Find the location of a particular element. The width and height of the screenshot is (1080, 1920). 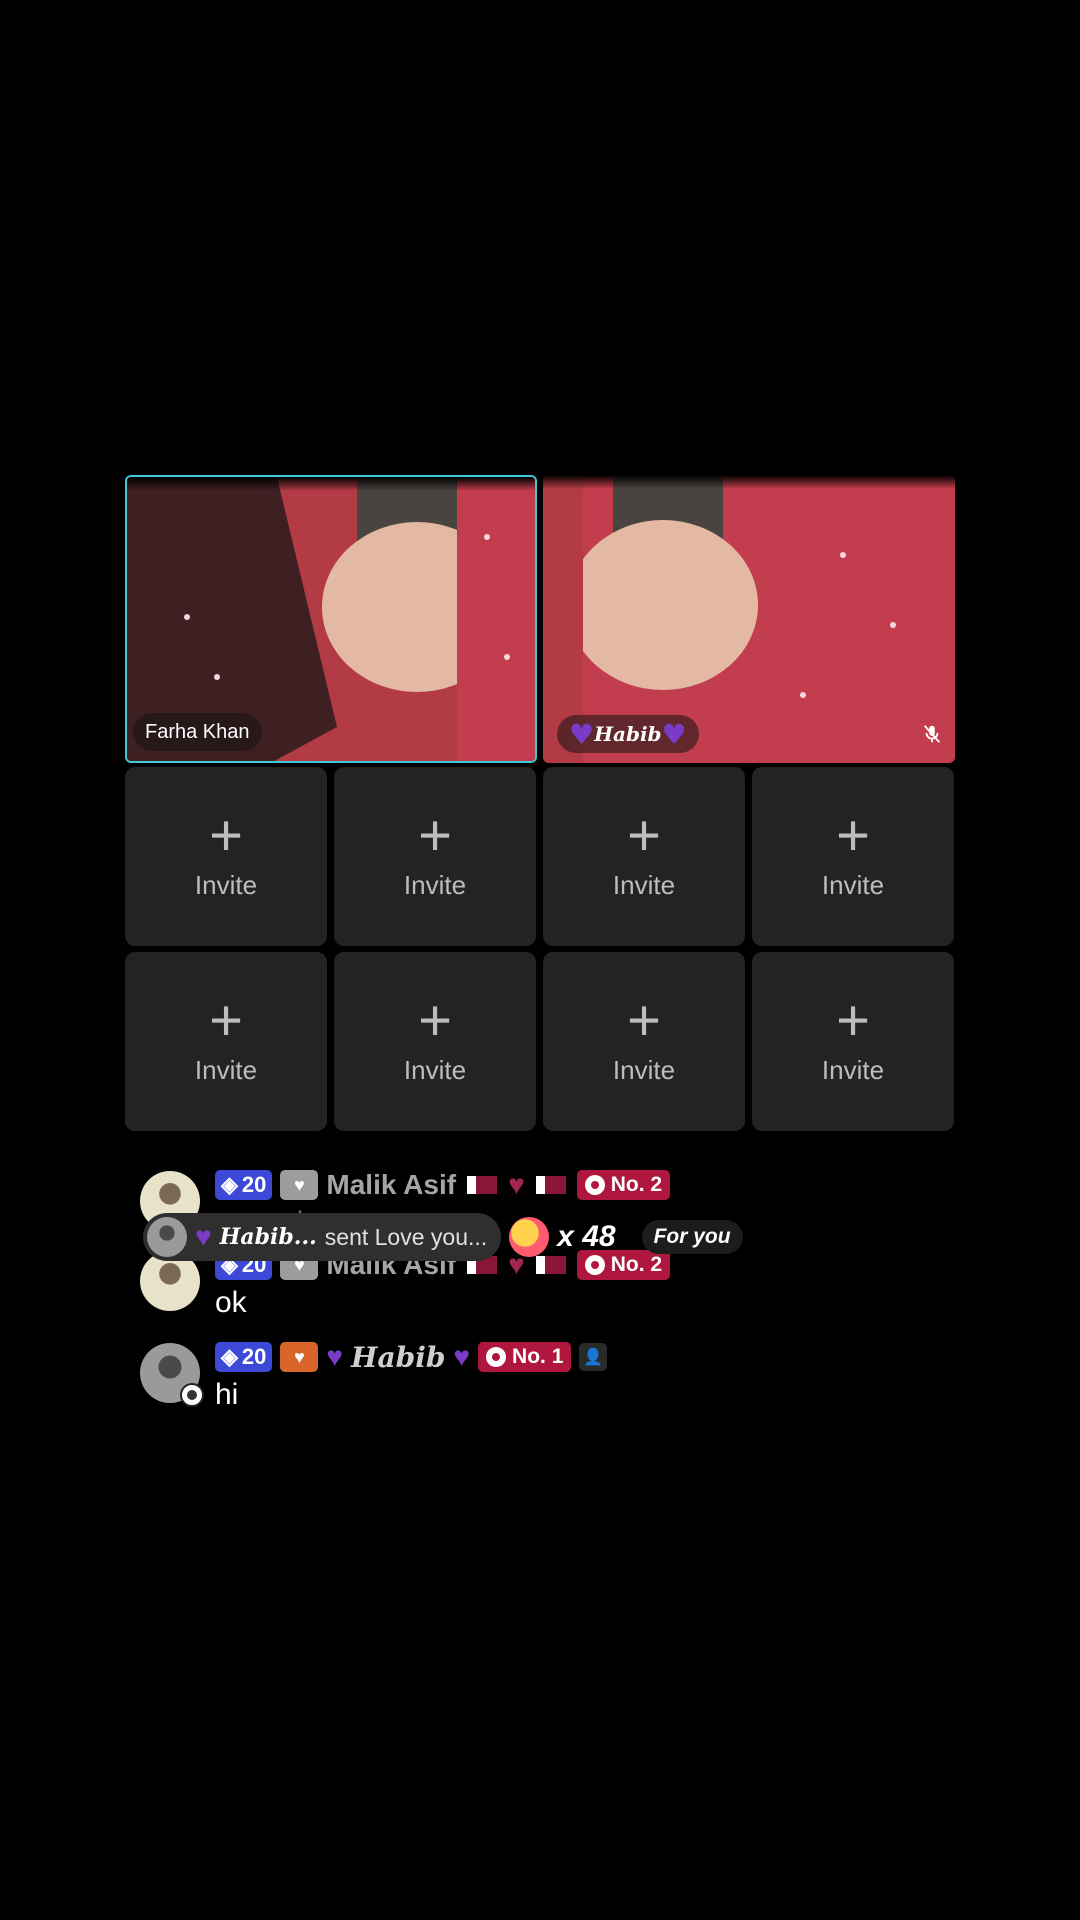

gift-count: x 48 is located at coordinates (586, 1236).